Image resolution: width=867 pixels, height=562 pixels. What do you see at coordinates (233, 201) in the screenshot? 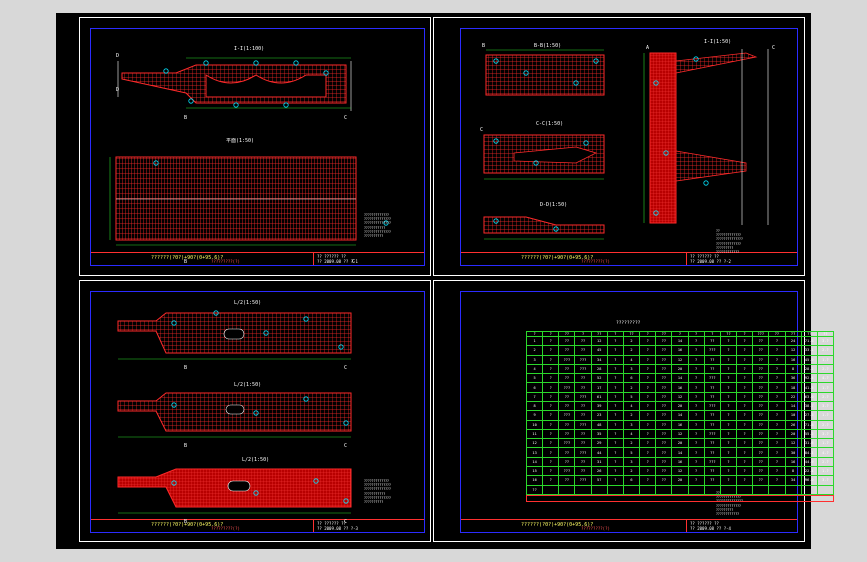
I see `sheet1-plan-view: 平面(1:50) B C` at bounding box center [233, 201].